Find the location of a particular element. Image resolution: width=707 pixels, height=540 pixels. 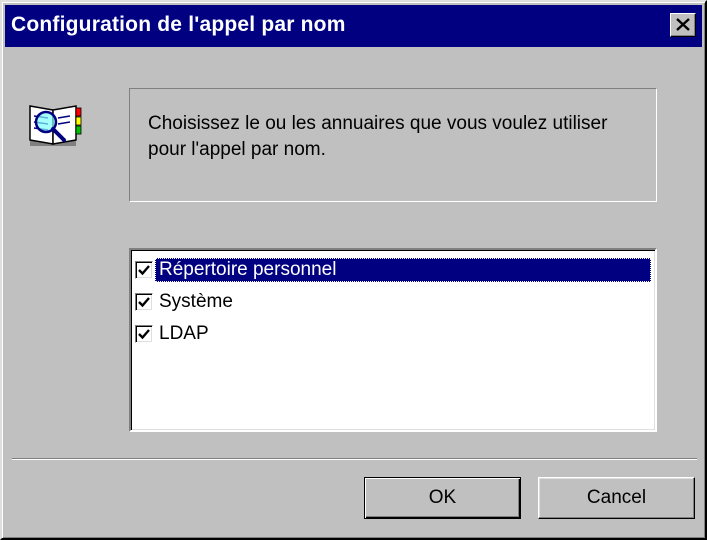

checkbox-repertoire-personnel is located at coordinates (144, 270).